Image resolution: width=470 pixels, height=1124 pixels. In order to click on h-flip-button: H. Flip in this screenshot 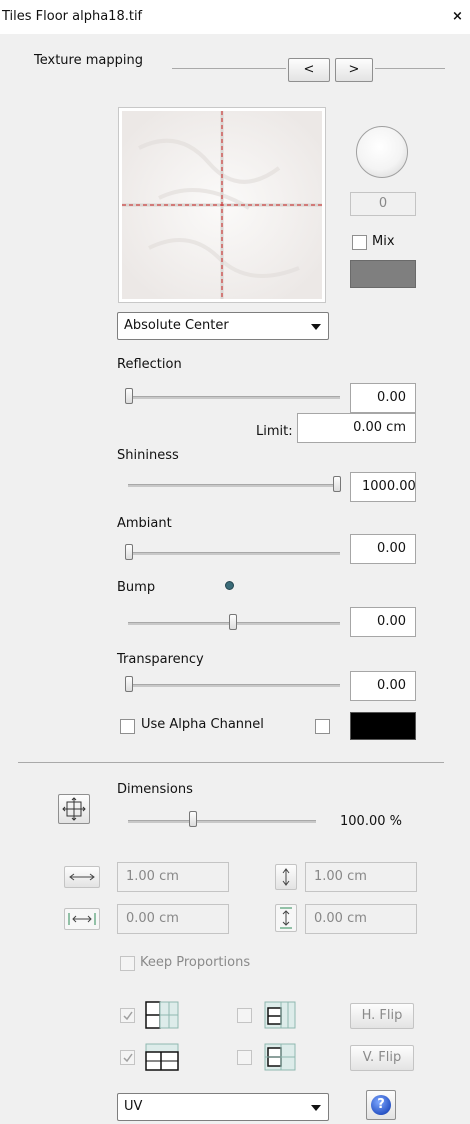, I will do `click(382, 1016)`.